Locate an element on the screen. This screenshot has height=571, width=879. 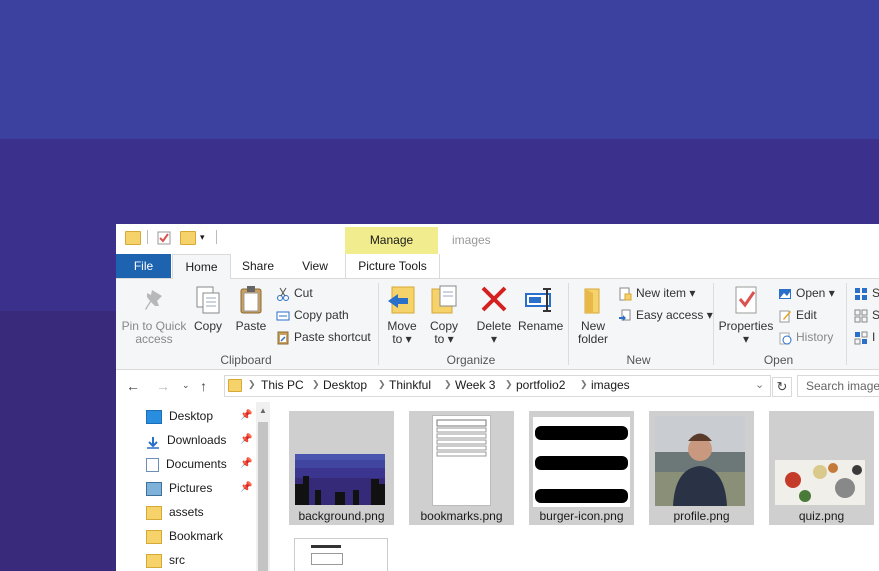
file-name: burger-icon.png is located at coordinates (581, 516).